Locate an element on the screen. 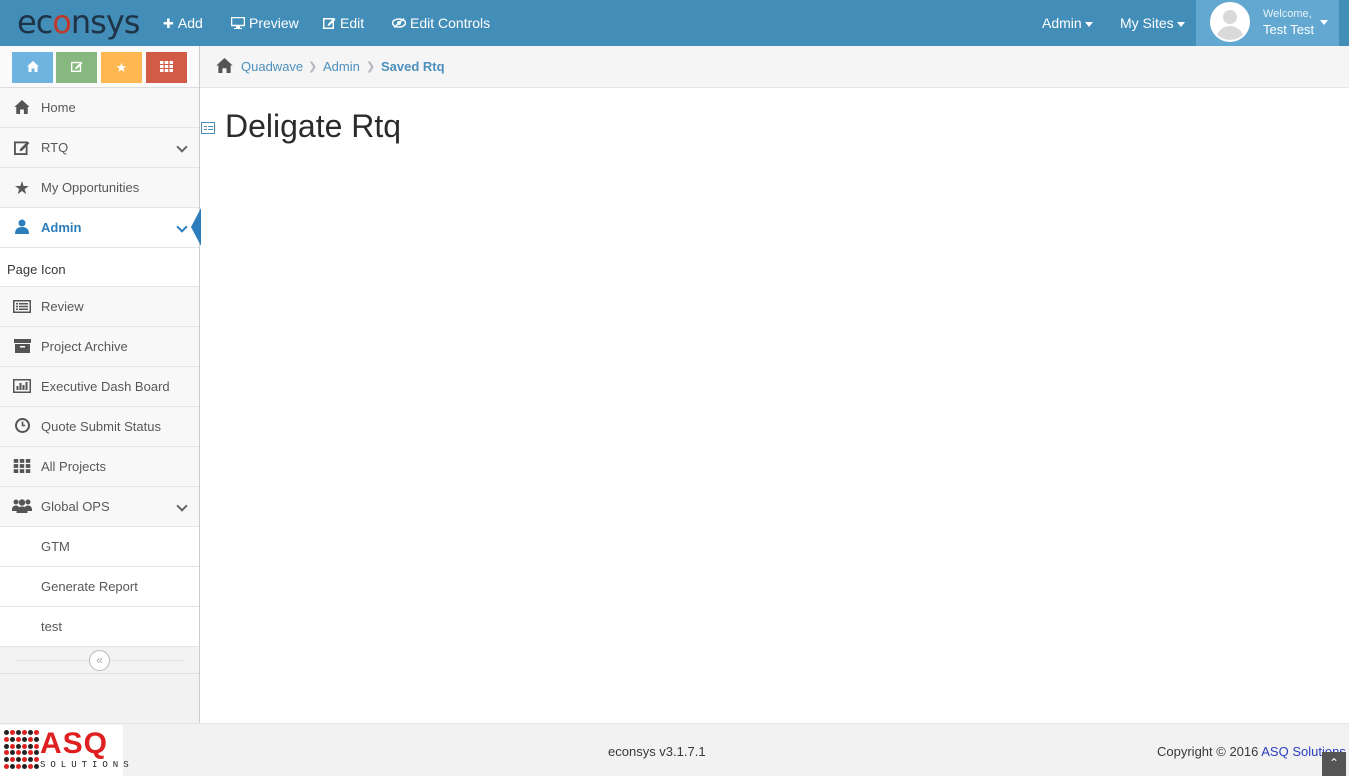 This screenshot has height=776, width=1349. preview-label: Preview is located at coordinates (274, 23).